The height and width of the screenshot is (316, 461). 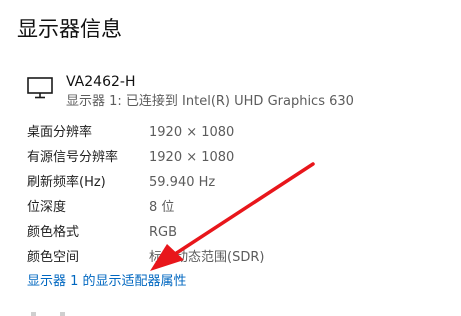 What do you see at coordinates (53, 257) in the screenshot?
I see `info-label: 颜色空间` at bounding box center [53, 257].